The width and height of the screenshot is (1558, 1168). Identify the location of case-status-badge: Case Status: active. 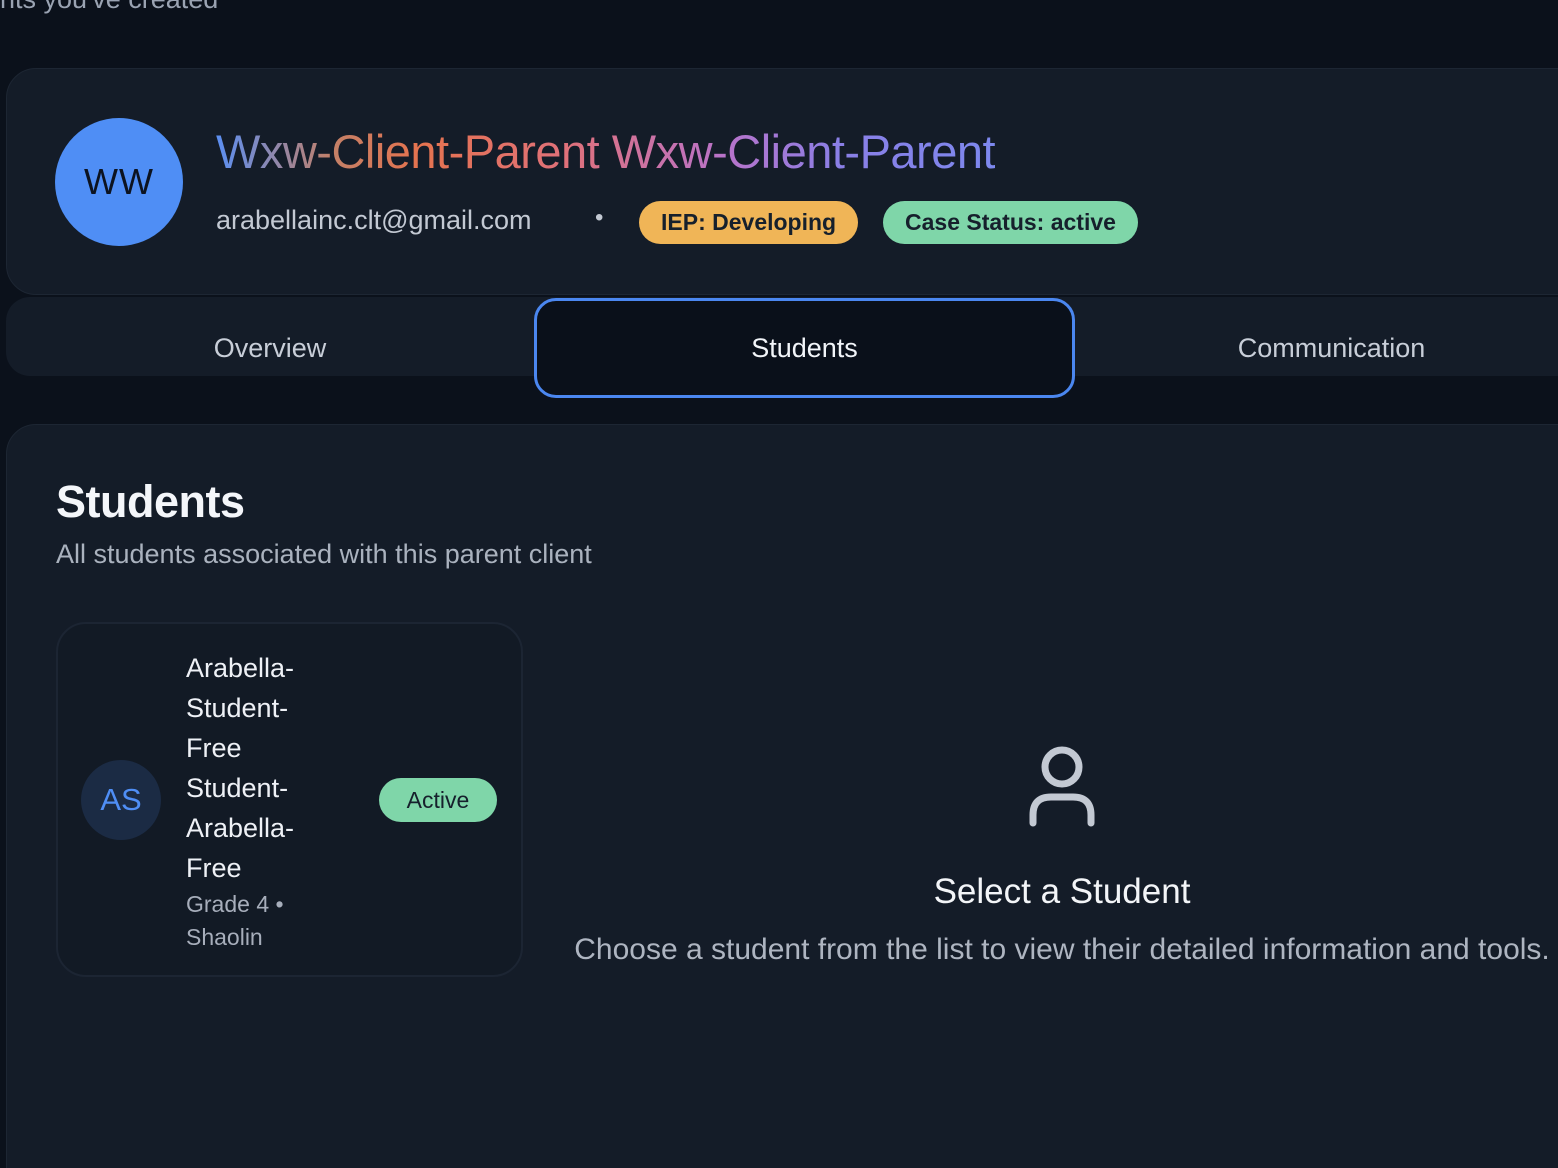
(1010, 222).